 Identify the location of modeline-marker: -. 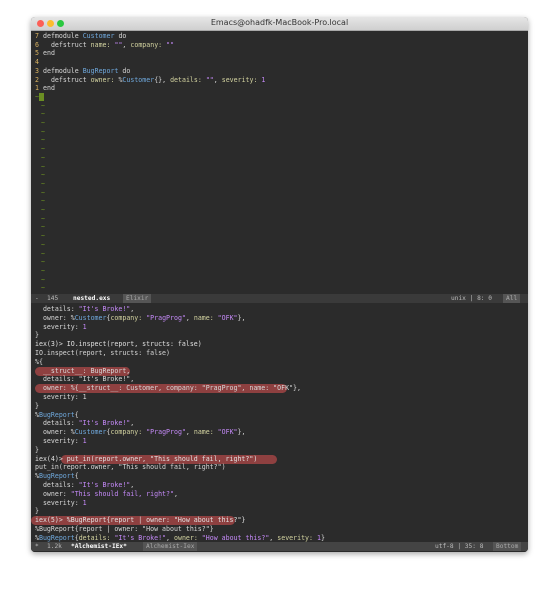
(37, 298).